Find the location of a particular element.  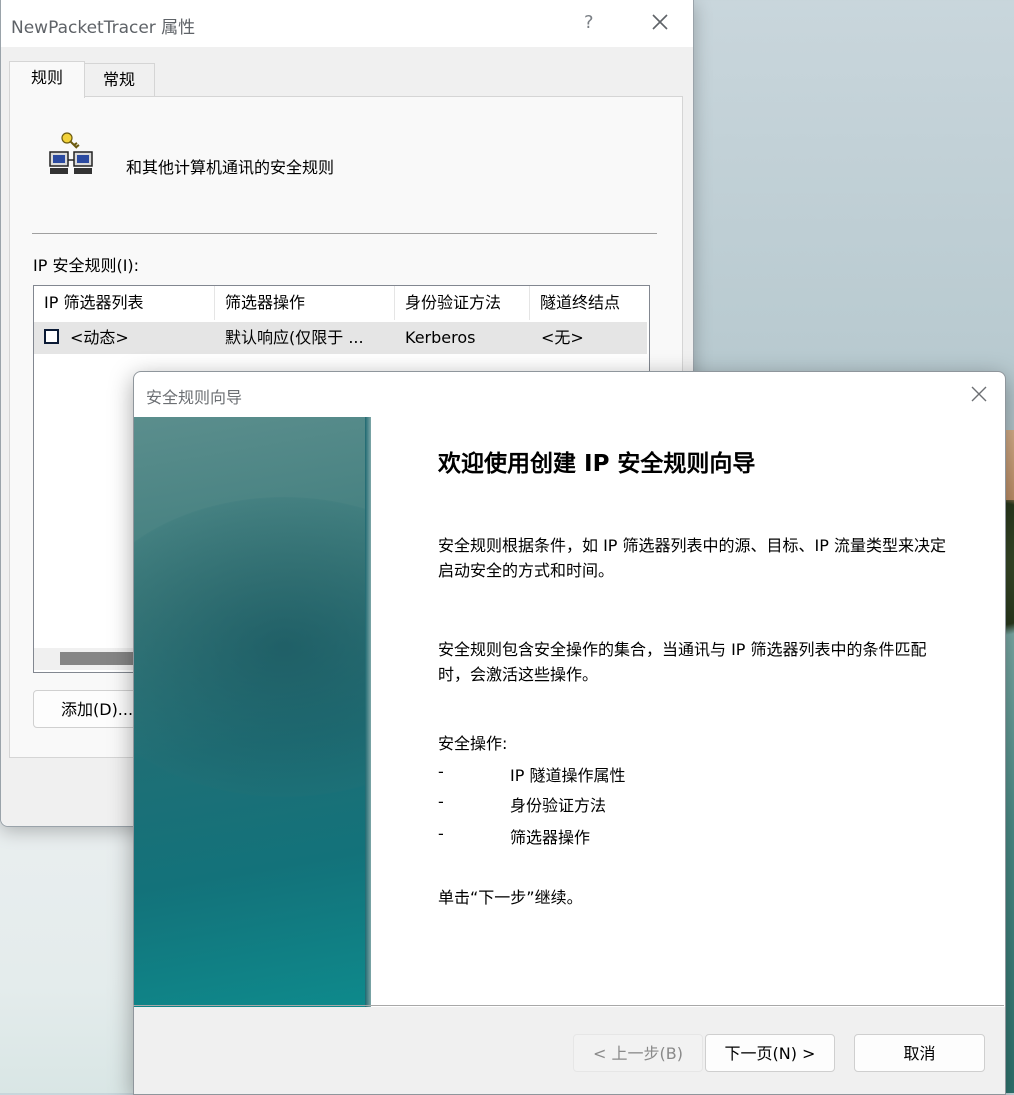

action-filter-action: 筛选器操作 is located at coordinates (550, 837).